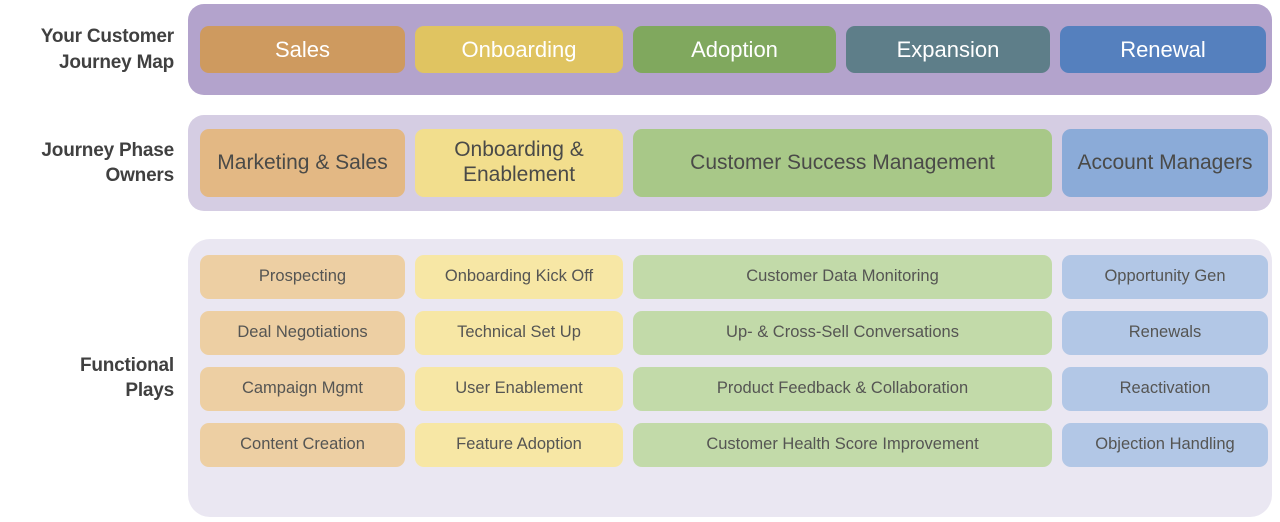 Image resolution: width=1280 pixels, height=522 pixels. I want to click on section-label-line-2: Journey Map, so click(116, 62).